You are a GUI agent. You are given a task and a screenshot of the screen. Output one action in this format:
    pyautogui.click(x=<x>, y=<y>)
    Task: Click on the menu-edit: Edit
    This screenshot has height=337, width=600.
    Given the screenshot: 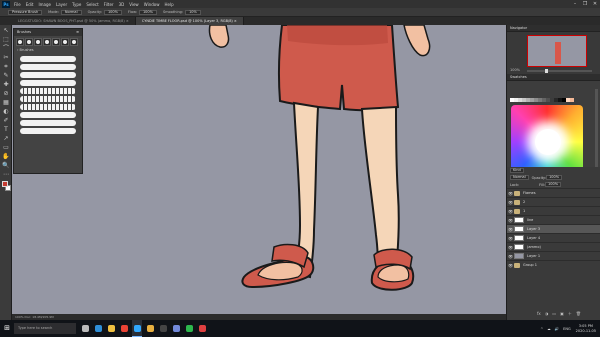 What is the action you would take?
    pyautogui.click(x=30, y=4)
    